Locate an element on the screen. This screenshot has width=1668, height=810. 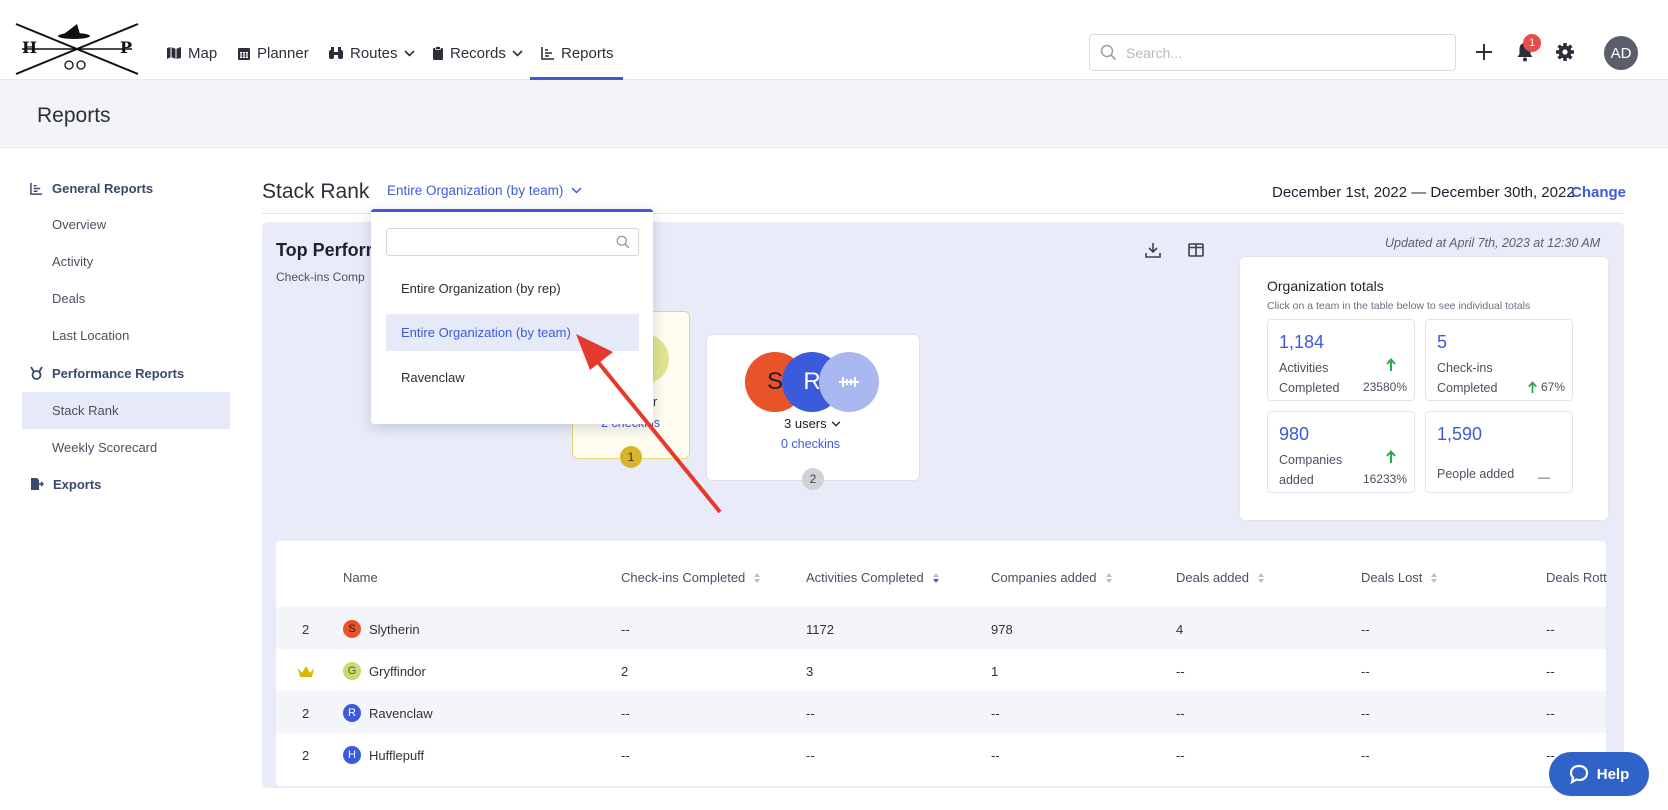
help-button: Help is located at coordinates (1599, 774).